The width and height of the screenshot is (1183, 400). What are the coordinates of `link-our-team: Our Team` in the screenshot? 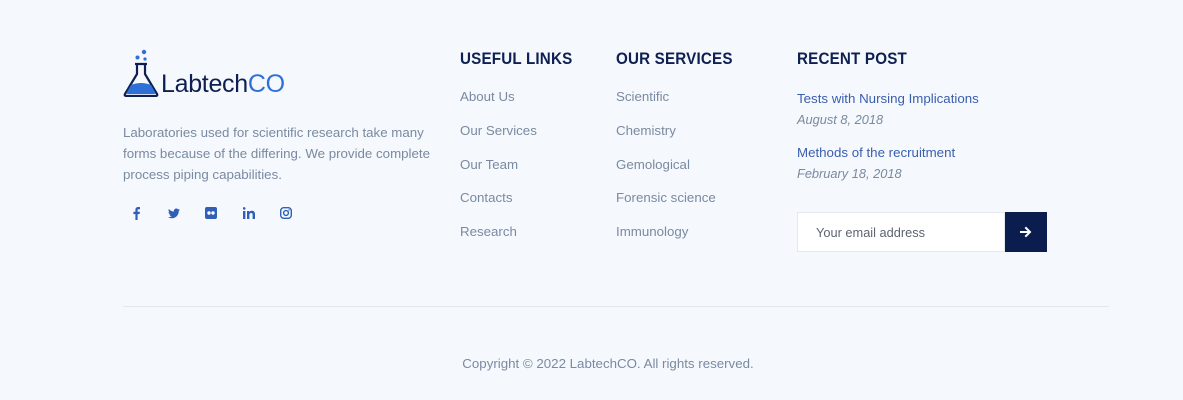 It's located at (521, 165).